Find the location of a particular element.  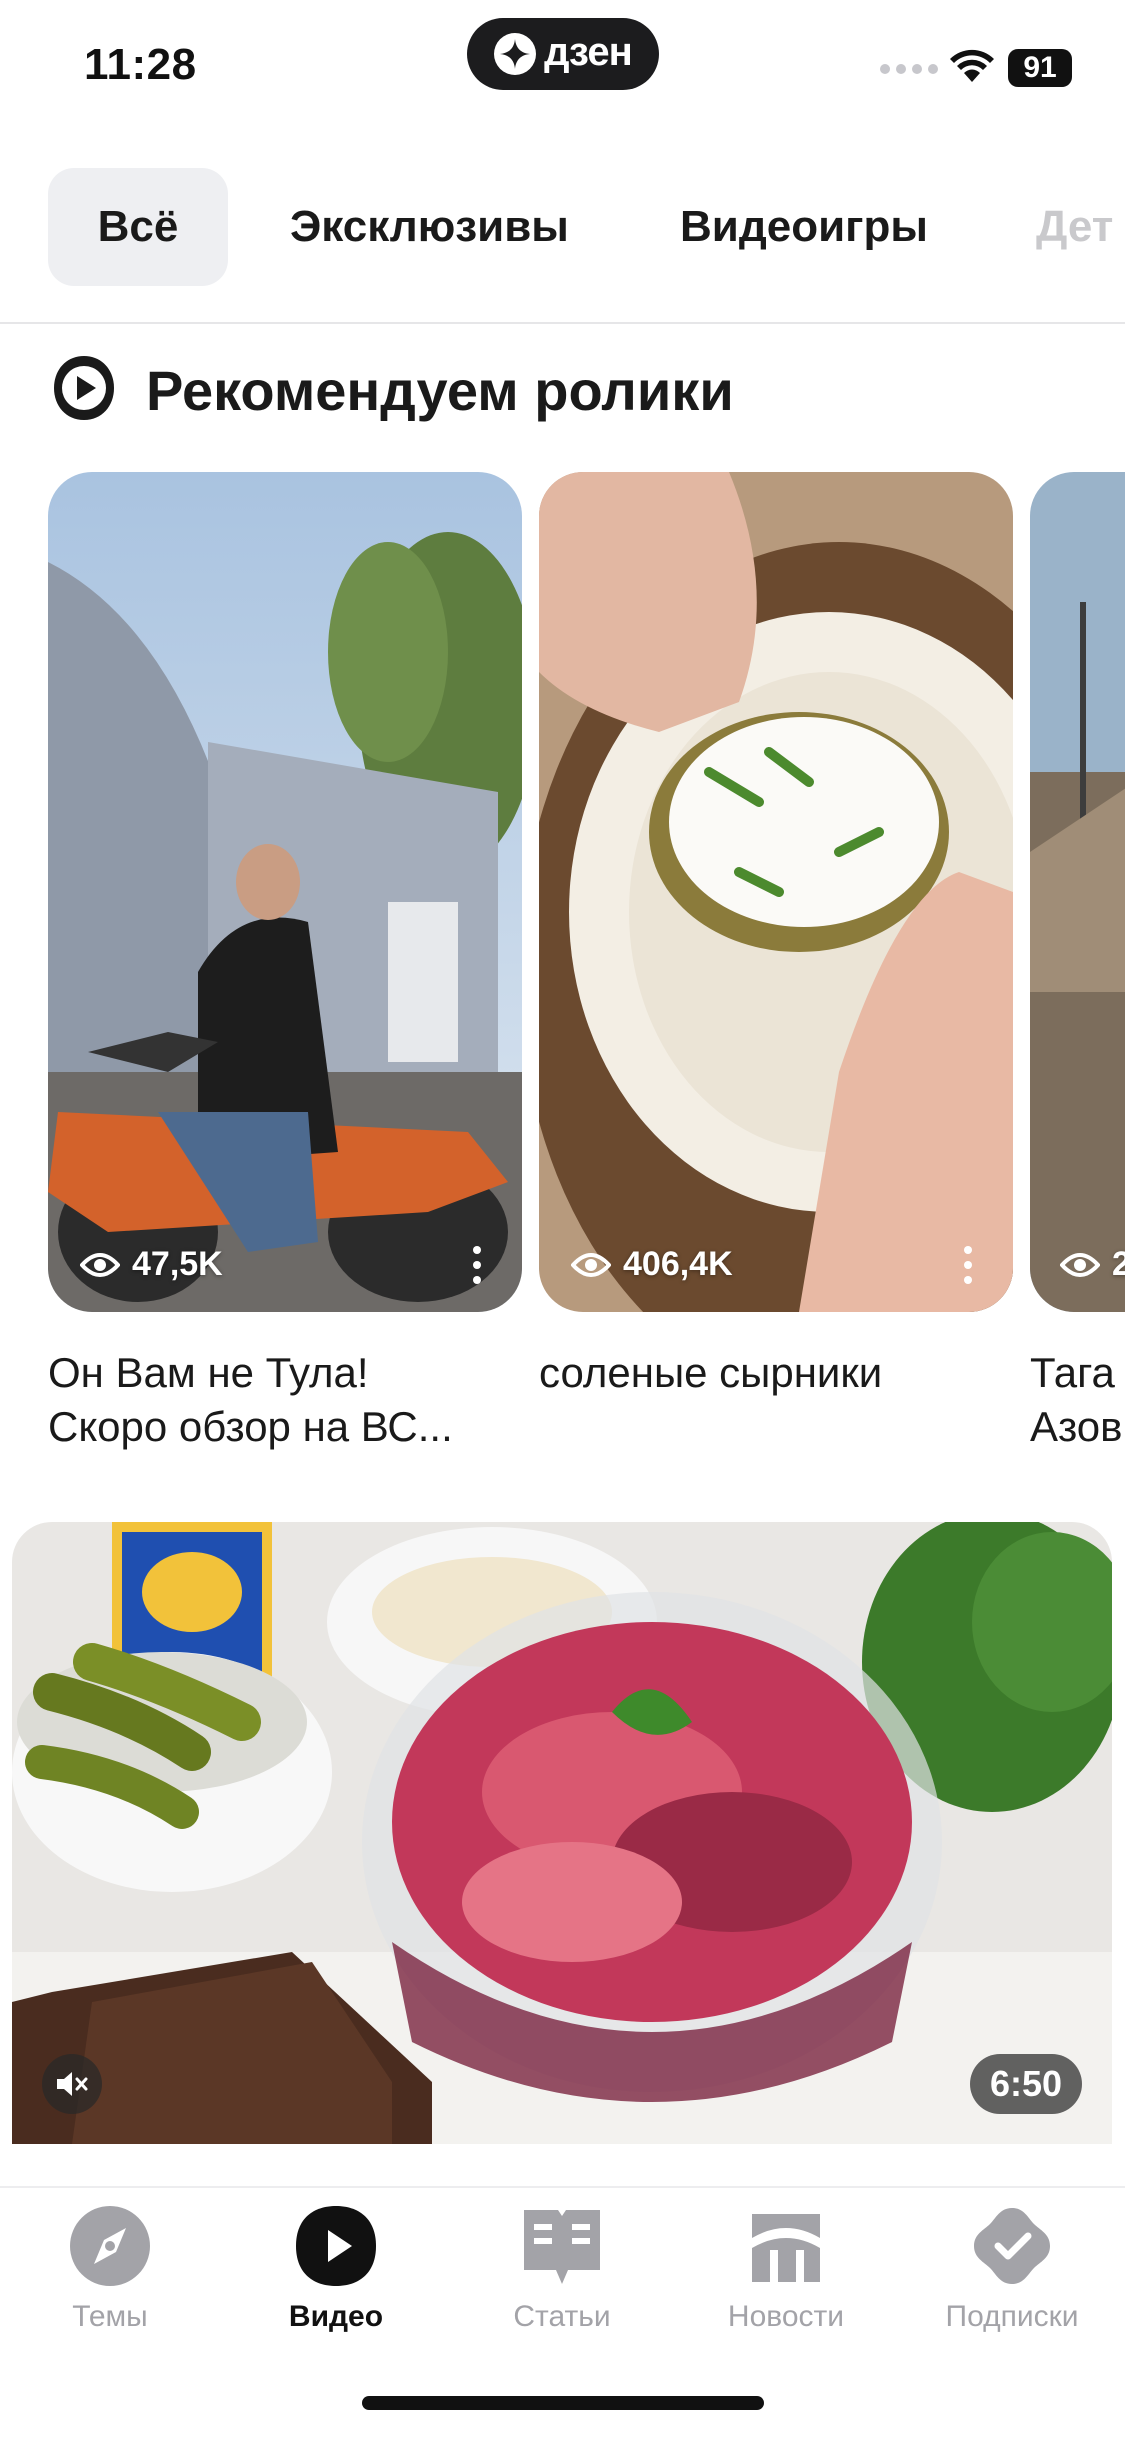

video-icon is located at coordinates (336, 2246).